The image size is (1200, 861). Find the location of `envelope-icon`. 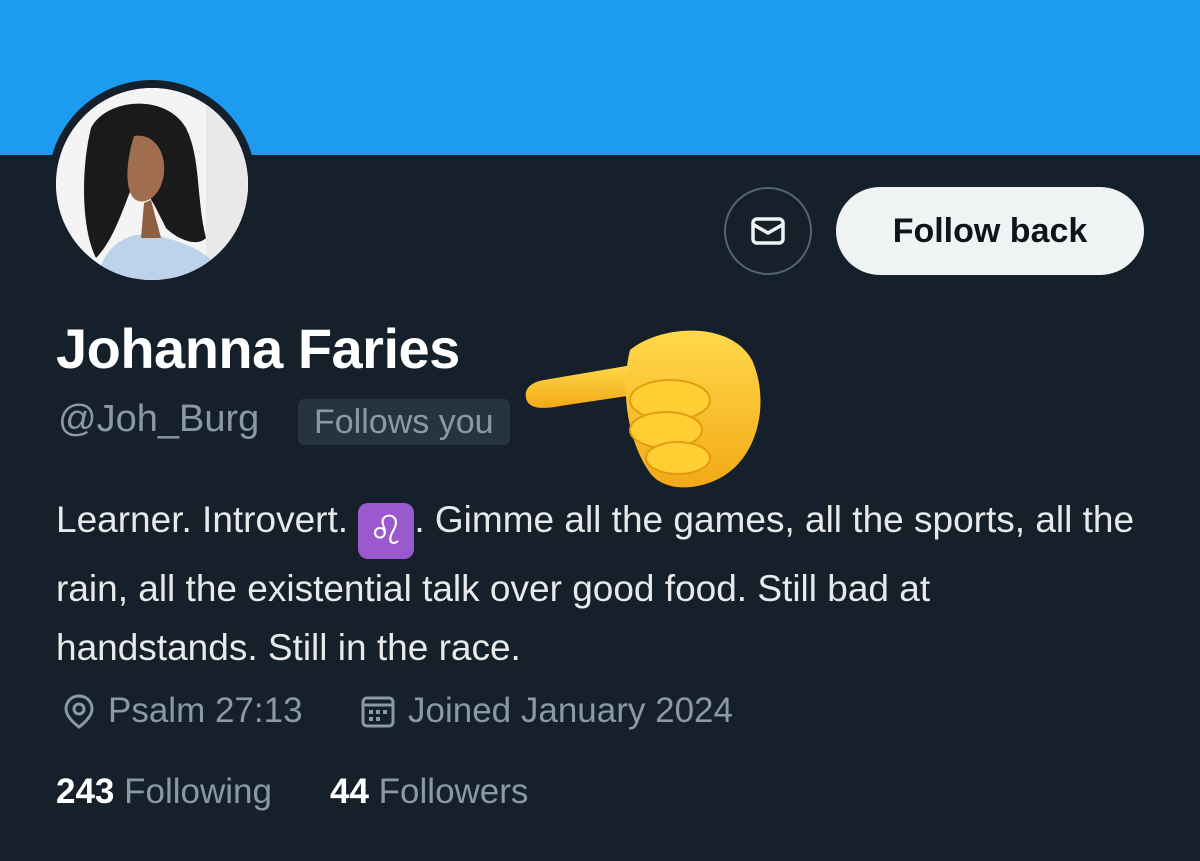

envelope-icon is located at coordinates (768, 231).